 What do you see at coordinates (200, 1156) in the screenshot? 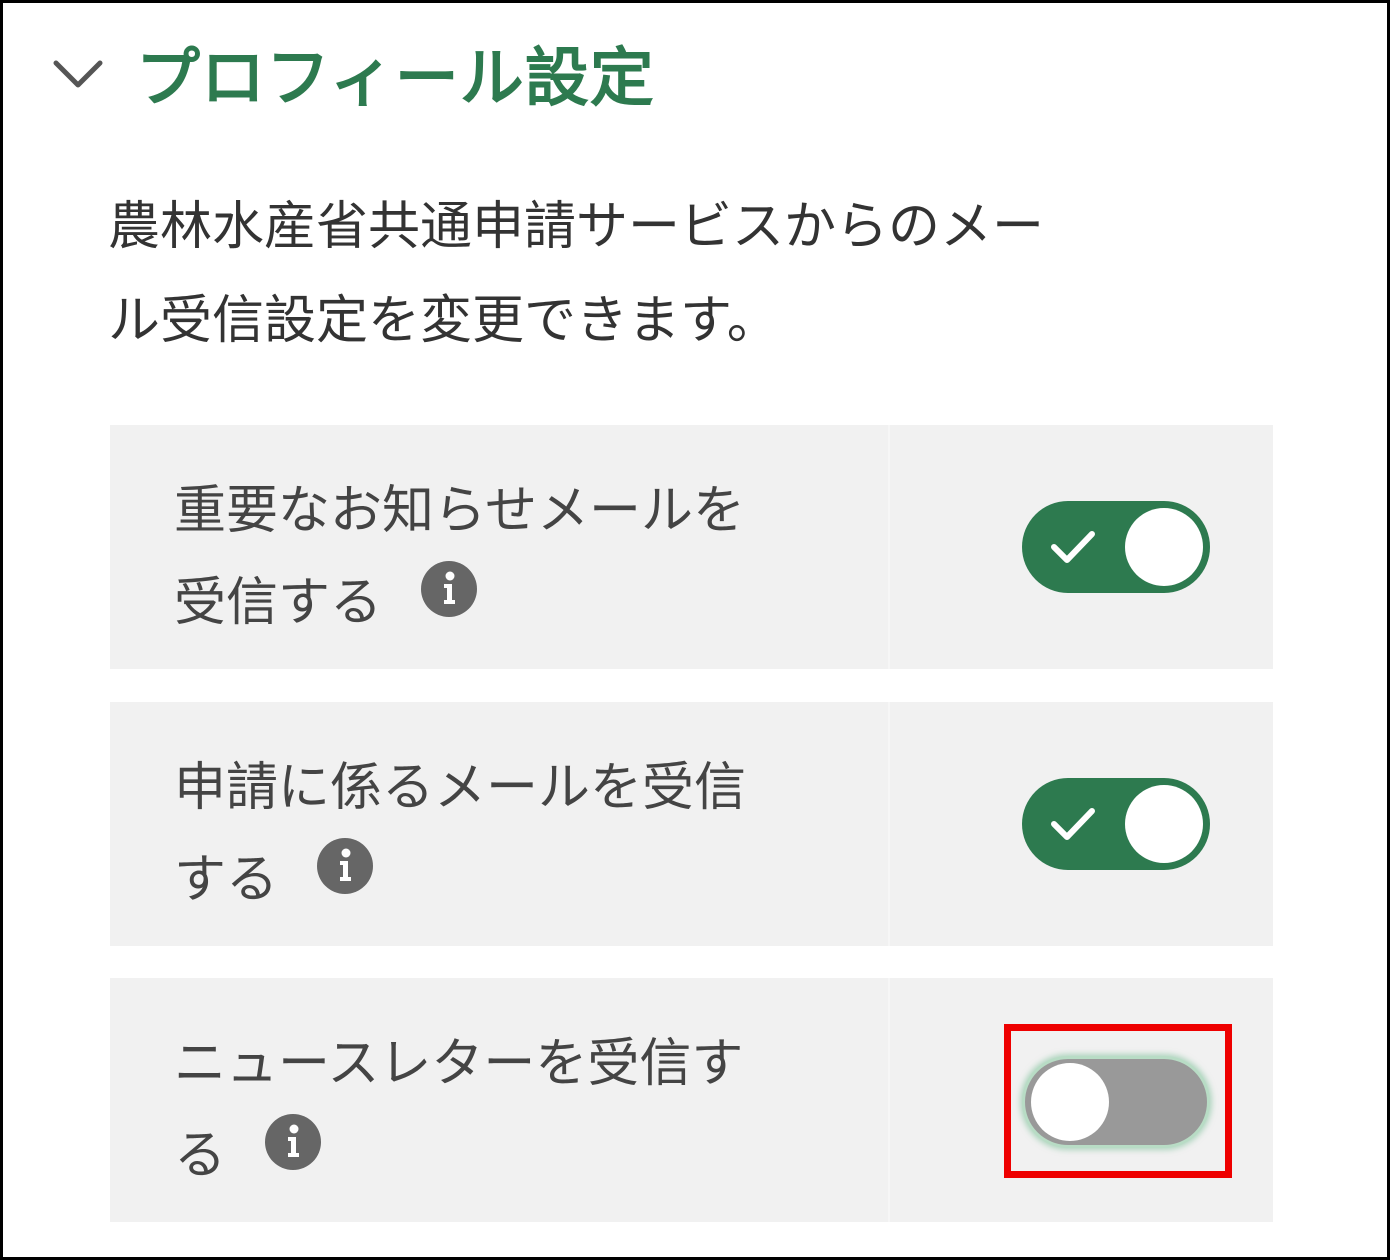
I see `setting-label-line2: る` at bounding box center [200, 1156].